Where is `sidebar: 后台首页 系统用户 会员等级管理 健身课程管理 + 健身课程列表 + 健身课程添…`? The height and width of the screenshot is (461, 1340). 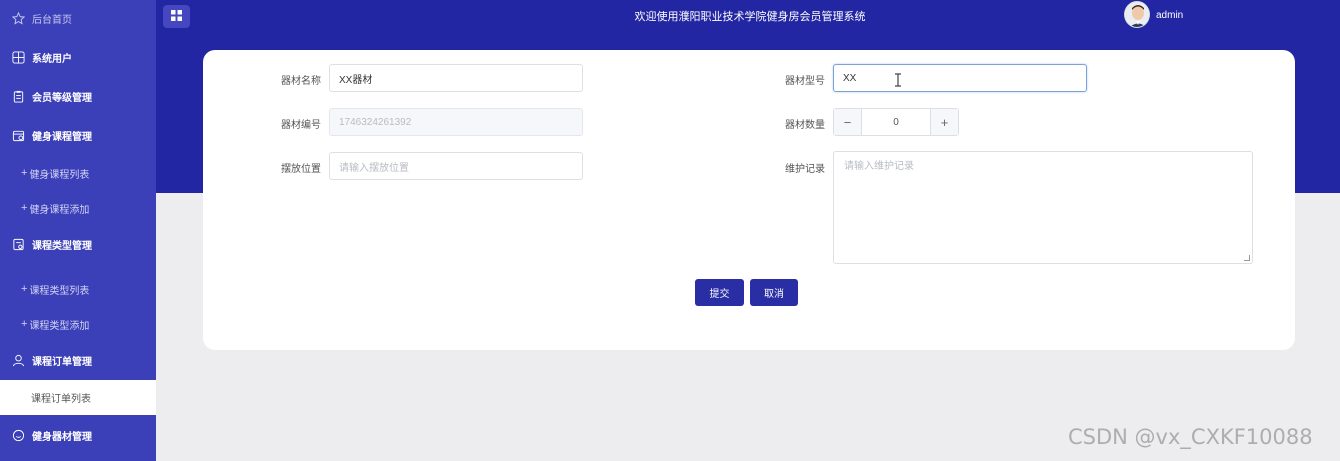 sidebar: 后台首页 系统用户 会员等级管理 健身课程管理 + 健身课程列表 + 健身课程添… is located at coordinates (78, 230).